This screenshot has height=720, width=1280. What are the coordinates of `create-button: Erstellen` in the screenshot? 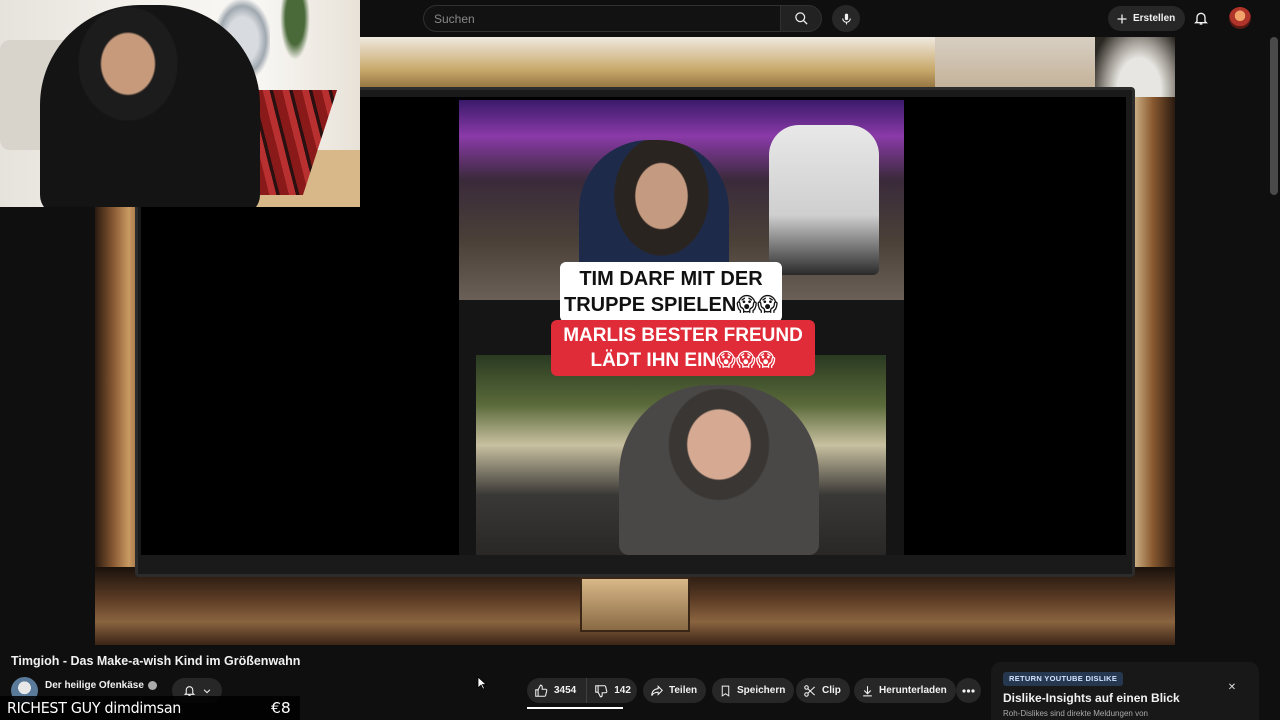 It's located at (1147, 18).